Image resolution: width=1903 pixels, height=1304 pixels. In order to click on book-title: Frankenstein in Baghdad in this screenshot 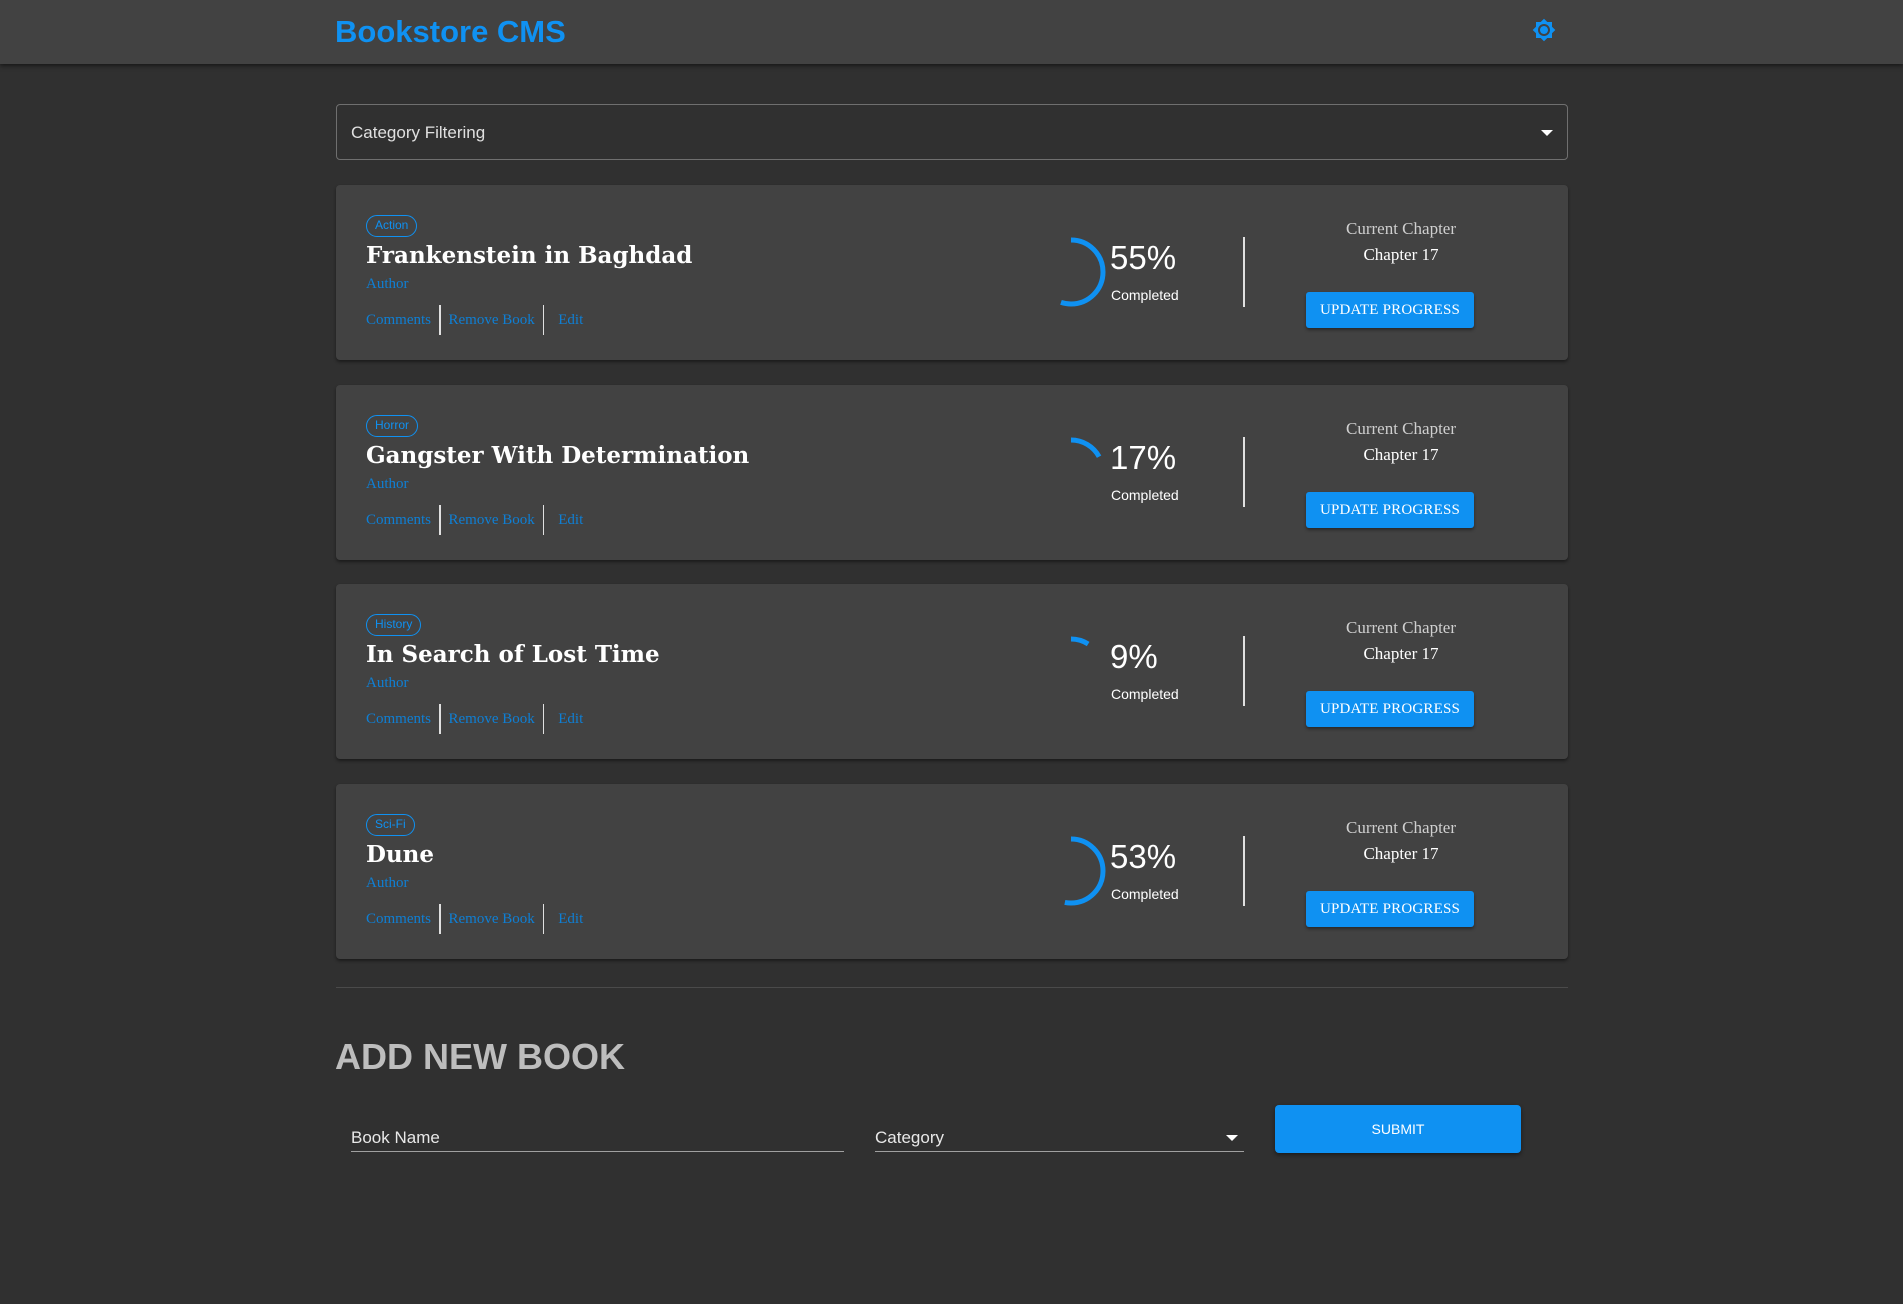, I will do `click(529, 255)`.